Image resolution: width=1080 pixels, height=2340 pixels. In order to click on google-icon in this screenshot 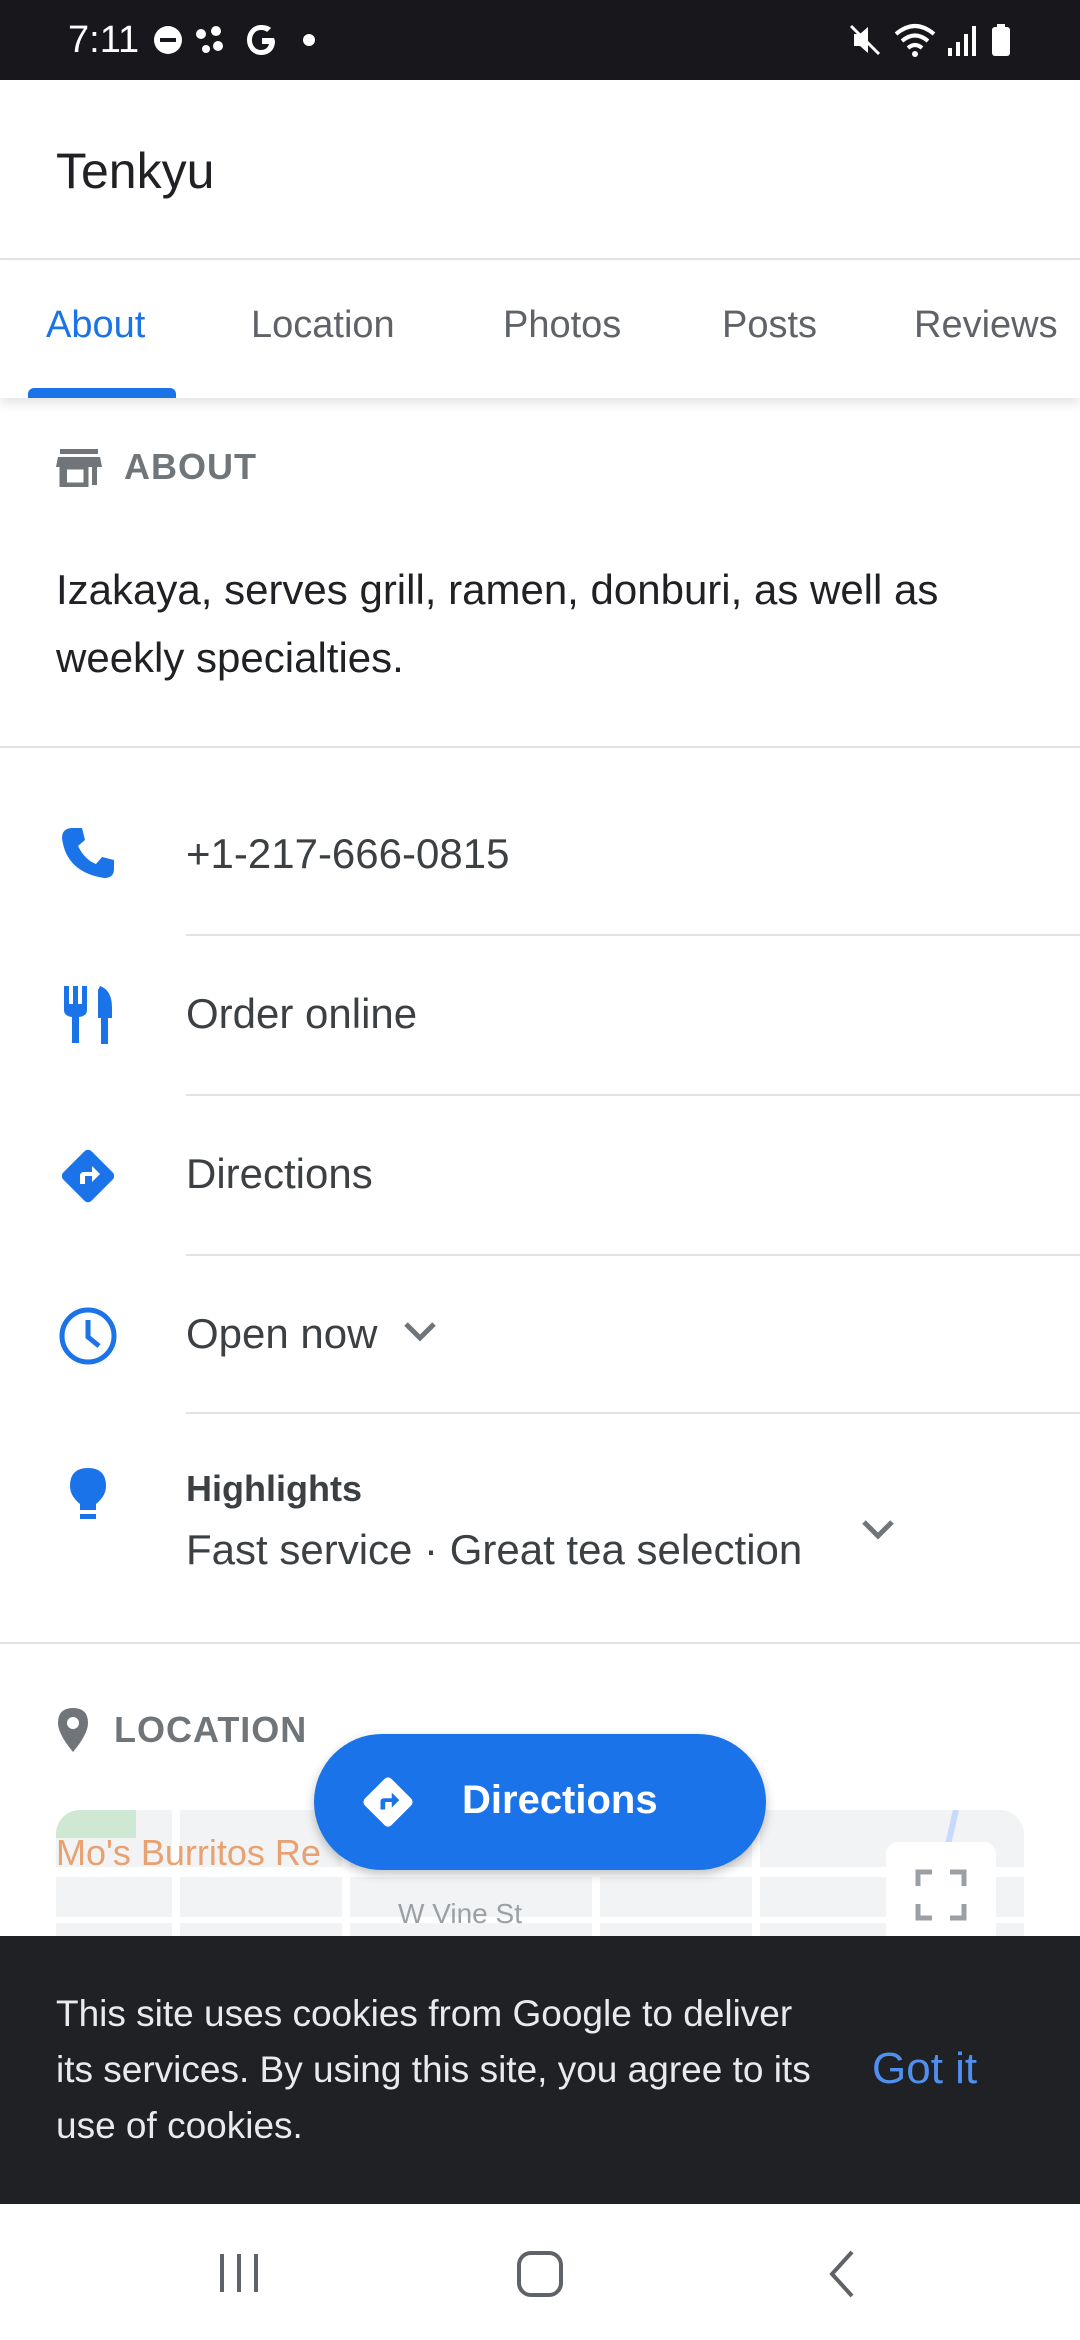, I will do `click(261, 40)`.